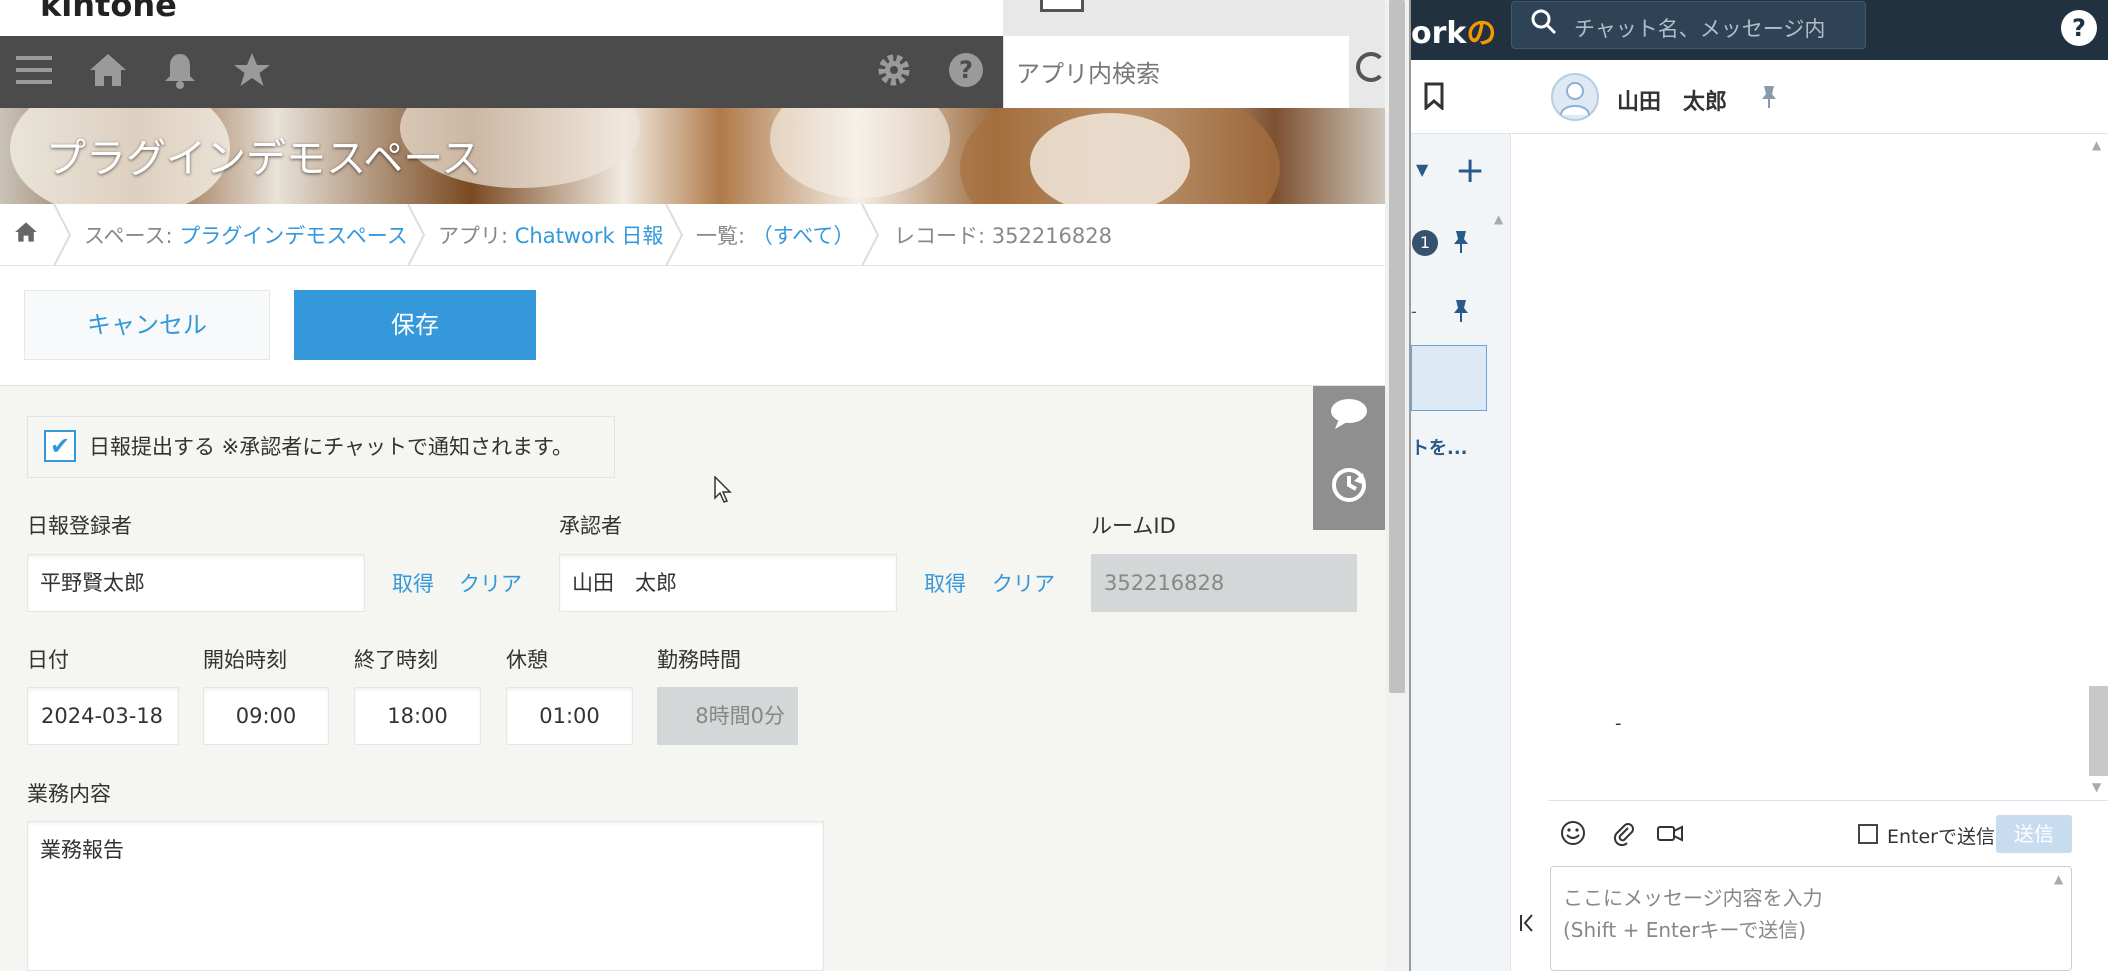  I want to click on start-time-label: 開始時刻, so click(245, 660).